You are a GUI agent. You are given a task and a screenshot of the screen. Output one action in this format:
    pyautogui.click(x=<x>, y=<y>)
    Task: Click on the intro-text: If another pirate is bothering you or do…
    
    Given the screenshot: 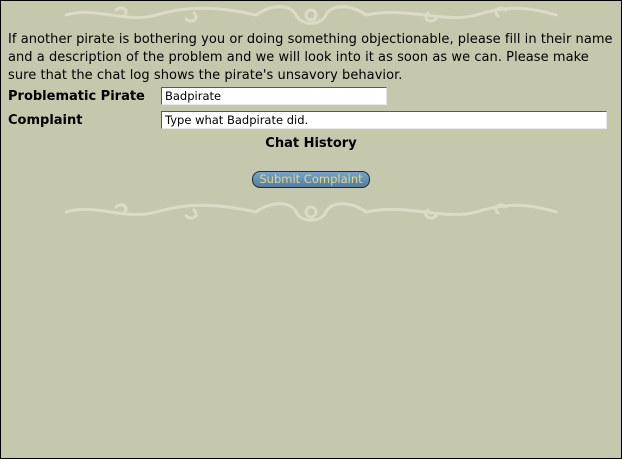 What is the action you would take?
    pyautogui.click(x=310, y=57)
    